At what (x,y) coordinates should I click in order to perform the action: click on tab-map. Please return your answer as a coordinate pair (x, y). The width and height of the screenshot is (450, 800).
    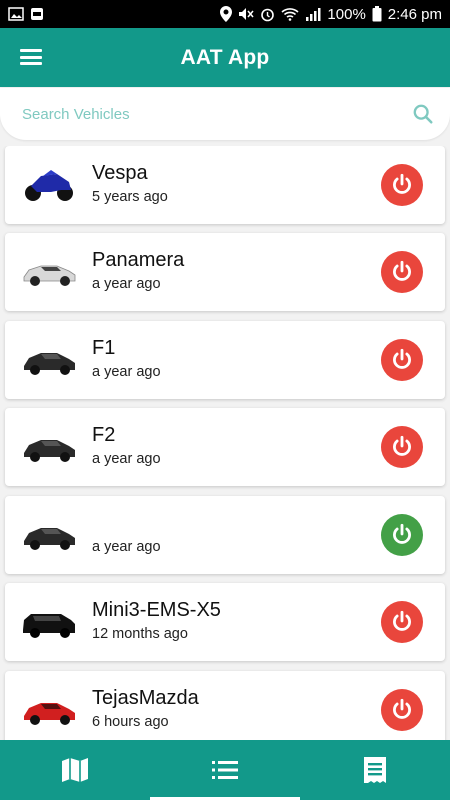
    Looking at the image, I should click on (75, 770).